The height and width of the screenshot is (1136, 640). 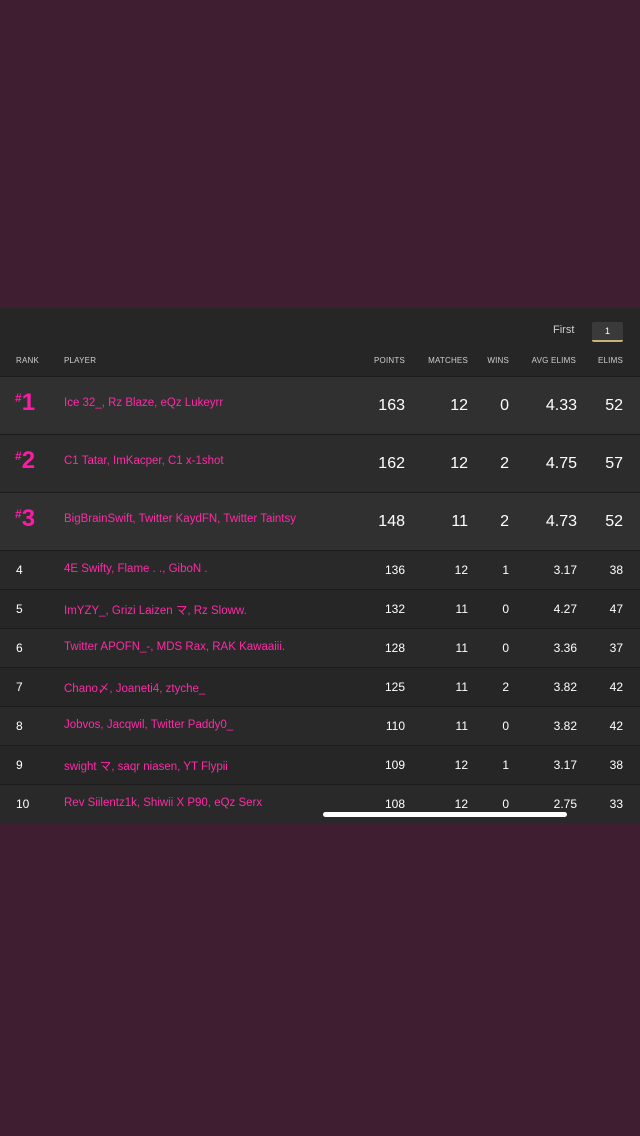 What do you see at coordinates (395, 726) in the screenshot?
I see `points-value: 110` at bounding box center [395, 726].